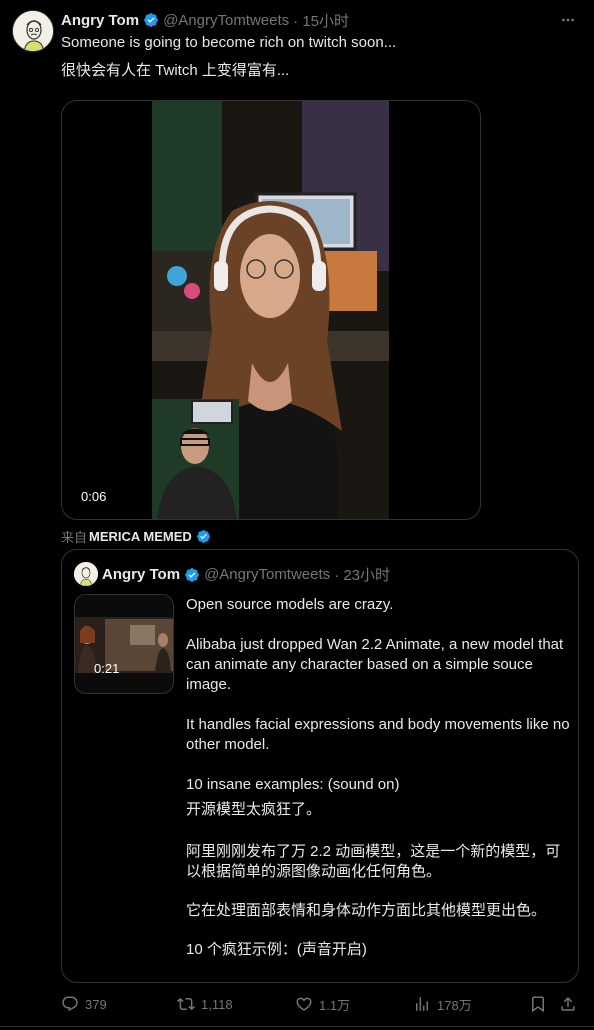 Image resolution: width=594 pixels, height=1030 pixels. I want to click on source-prefix: 来自, so click(74, 537).